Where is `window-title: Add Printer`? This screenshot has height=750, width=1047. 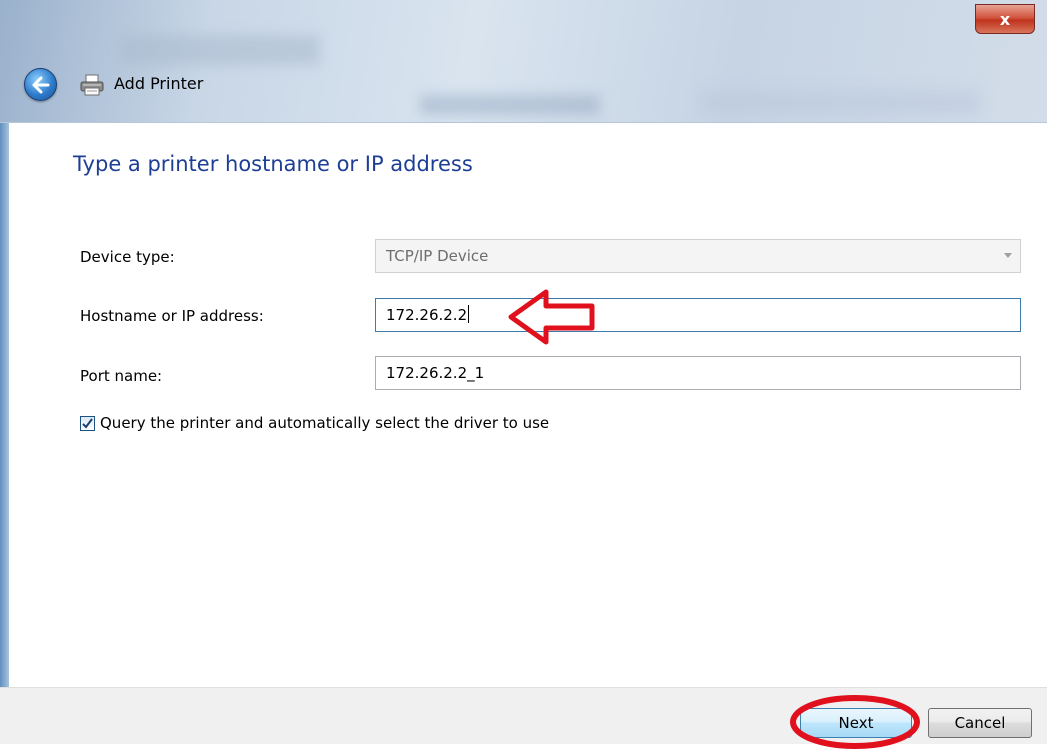
window-title: Add Printer is located at coordinates (159, 83).